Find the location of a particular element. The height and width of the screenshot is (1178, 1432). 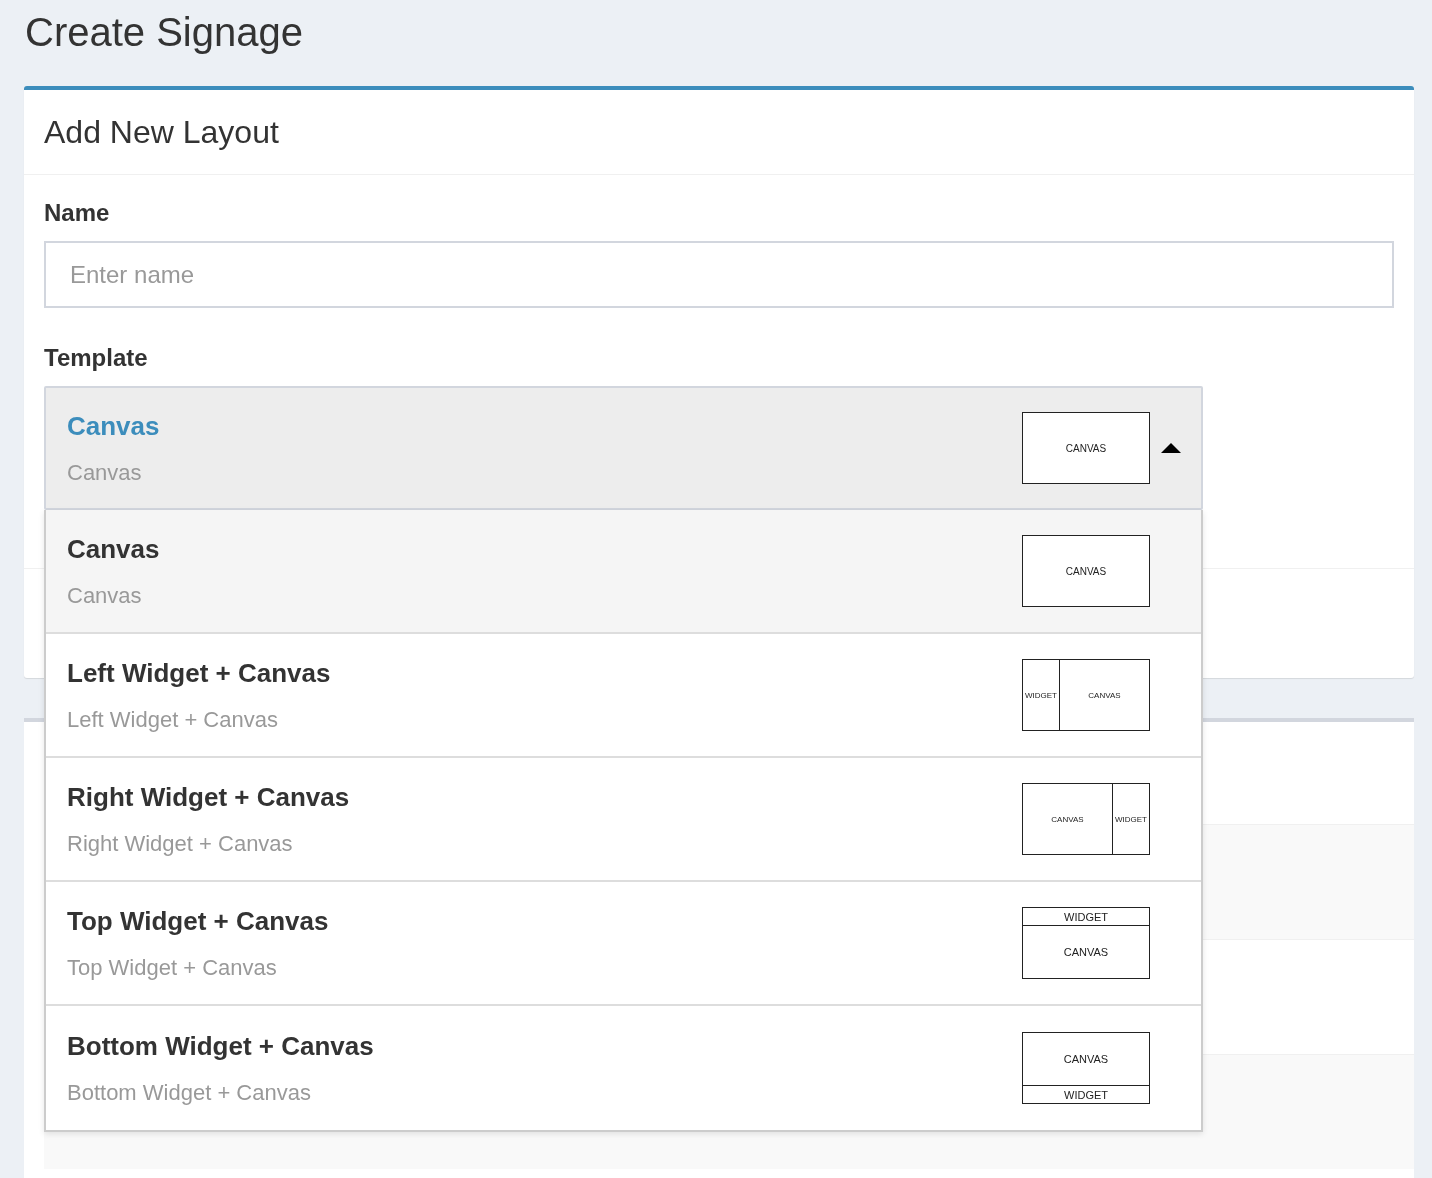

option-title: Top Widget + Canvas is located at coordinates (198, 921).